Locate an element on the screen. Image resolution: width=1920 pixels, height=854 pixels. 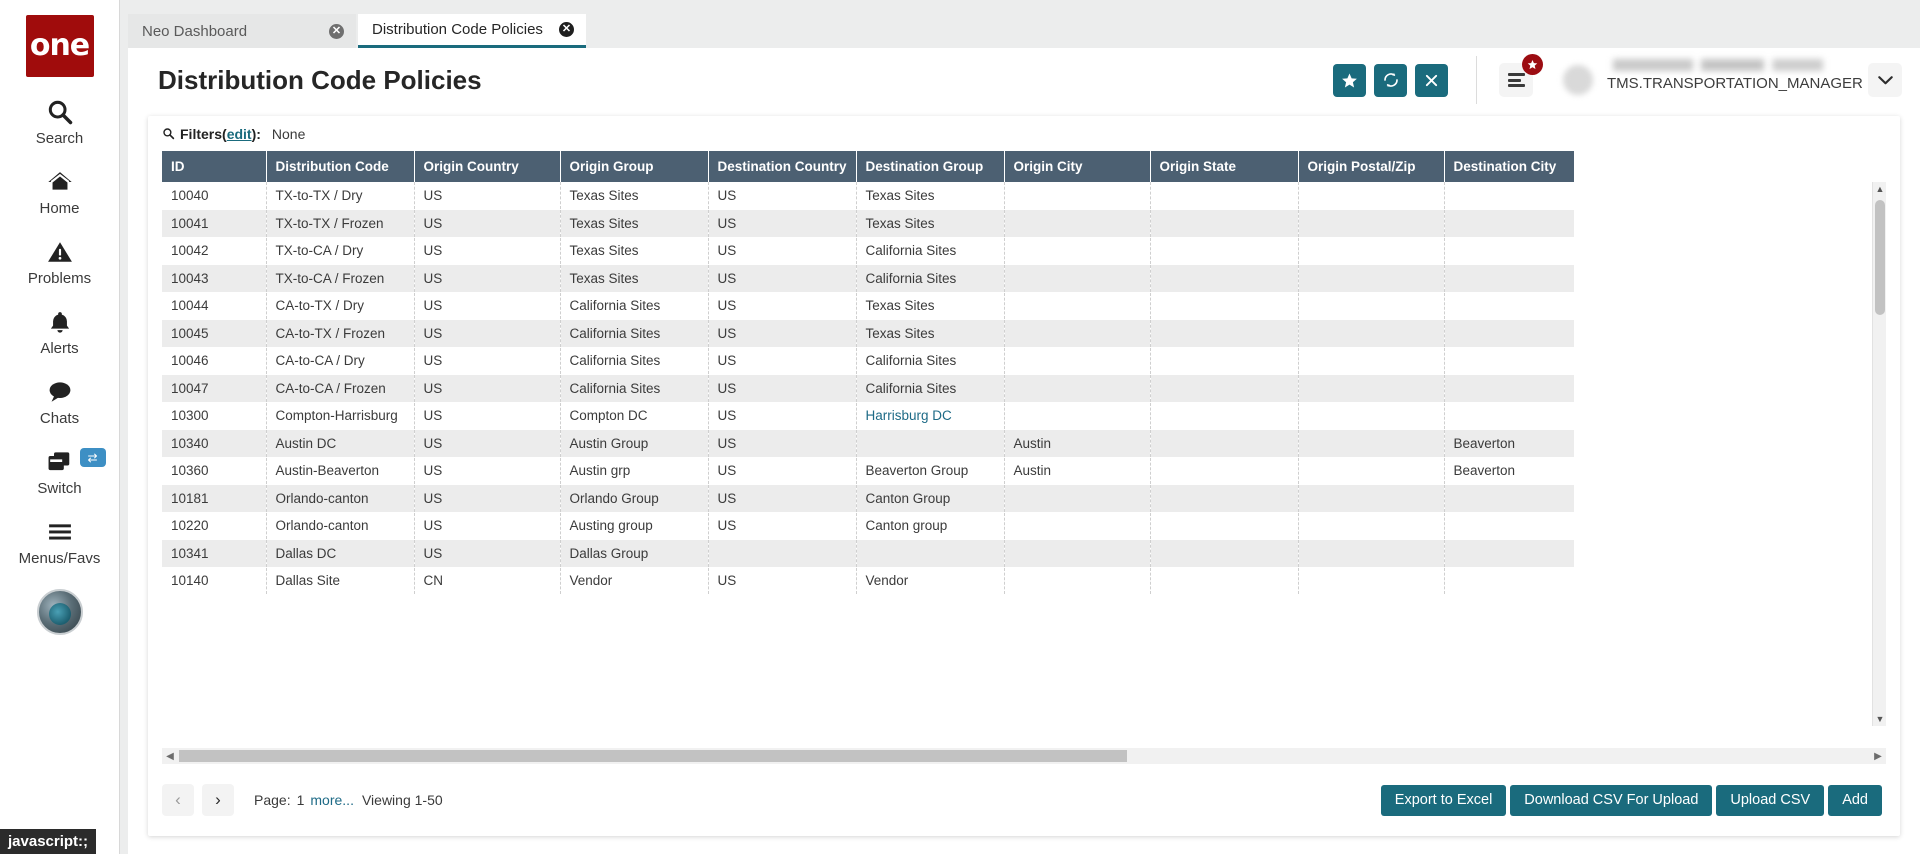
user-menu-chevron-down-icon is located at coordinates (1885, 80).